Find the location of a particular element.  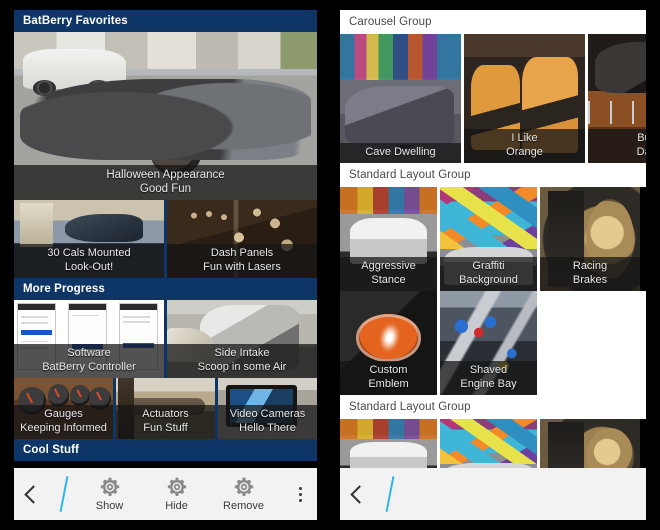

tile-caption: I Like Orange is located at coordinates (524, 146).